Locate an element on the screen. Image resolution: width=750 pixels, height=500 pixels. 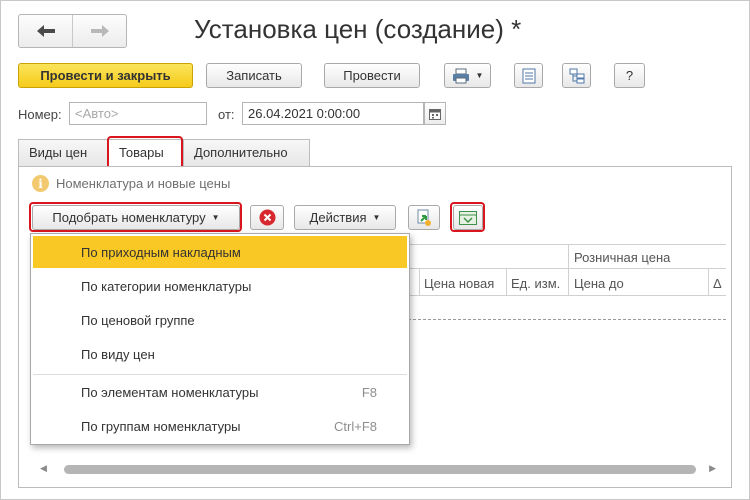
back-button is located at coordinates (45, 31).